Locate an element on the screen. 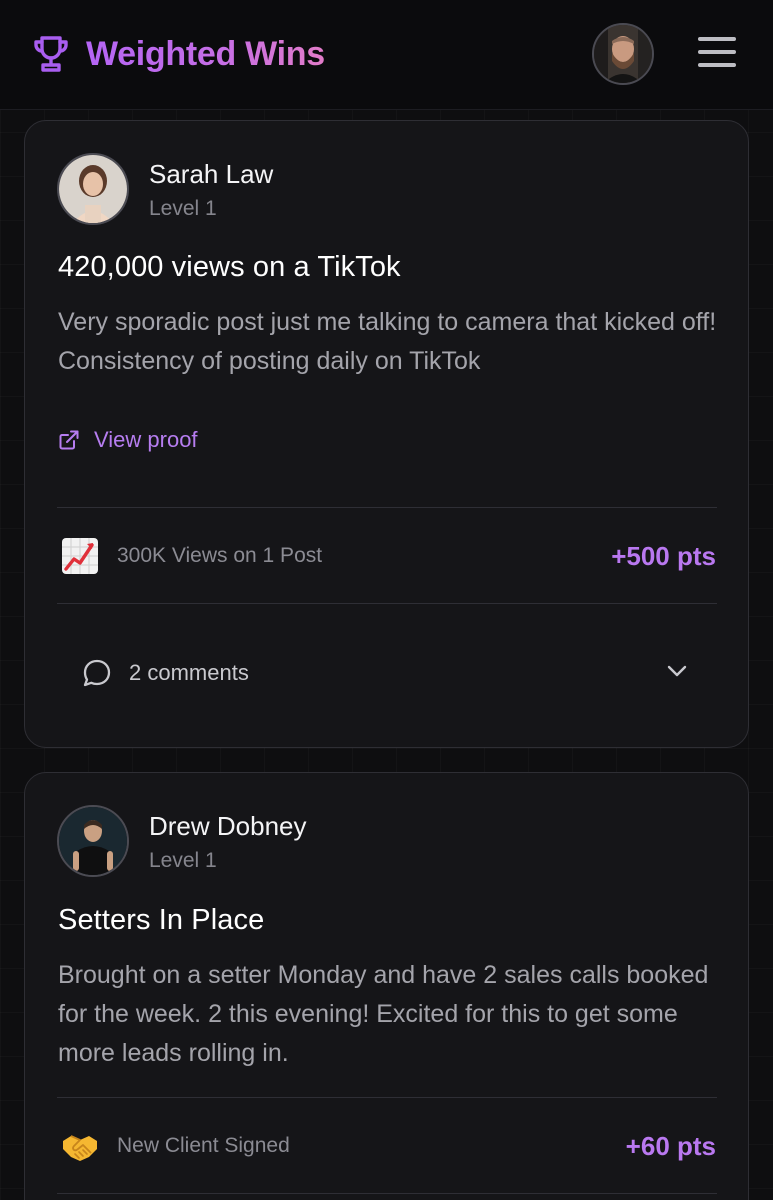  user-avatar-image is located at coordinates (623, 54).